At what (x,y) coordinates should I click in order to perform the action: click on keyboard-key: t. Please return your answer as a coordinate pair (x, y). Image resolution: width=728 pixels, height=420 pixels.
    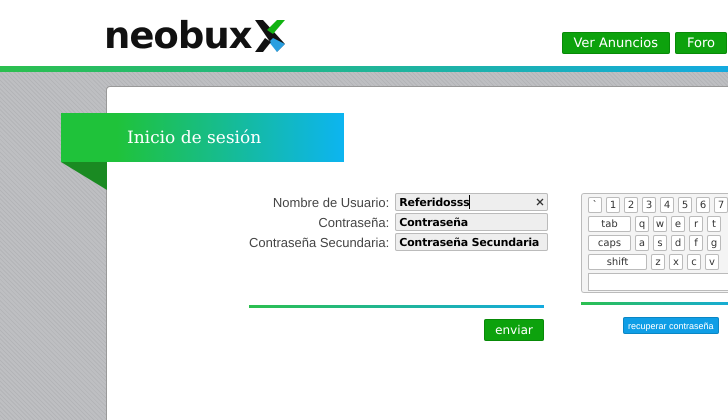
    Looking at the image, I should click on (714, 224).